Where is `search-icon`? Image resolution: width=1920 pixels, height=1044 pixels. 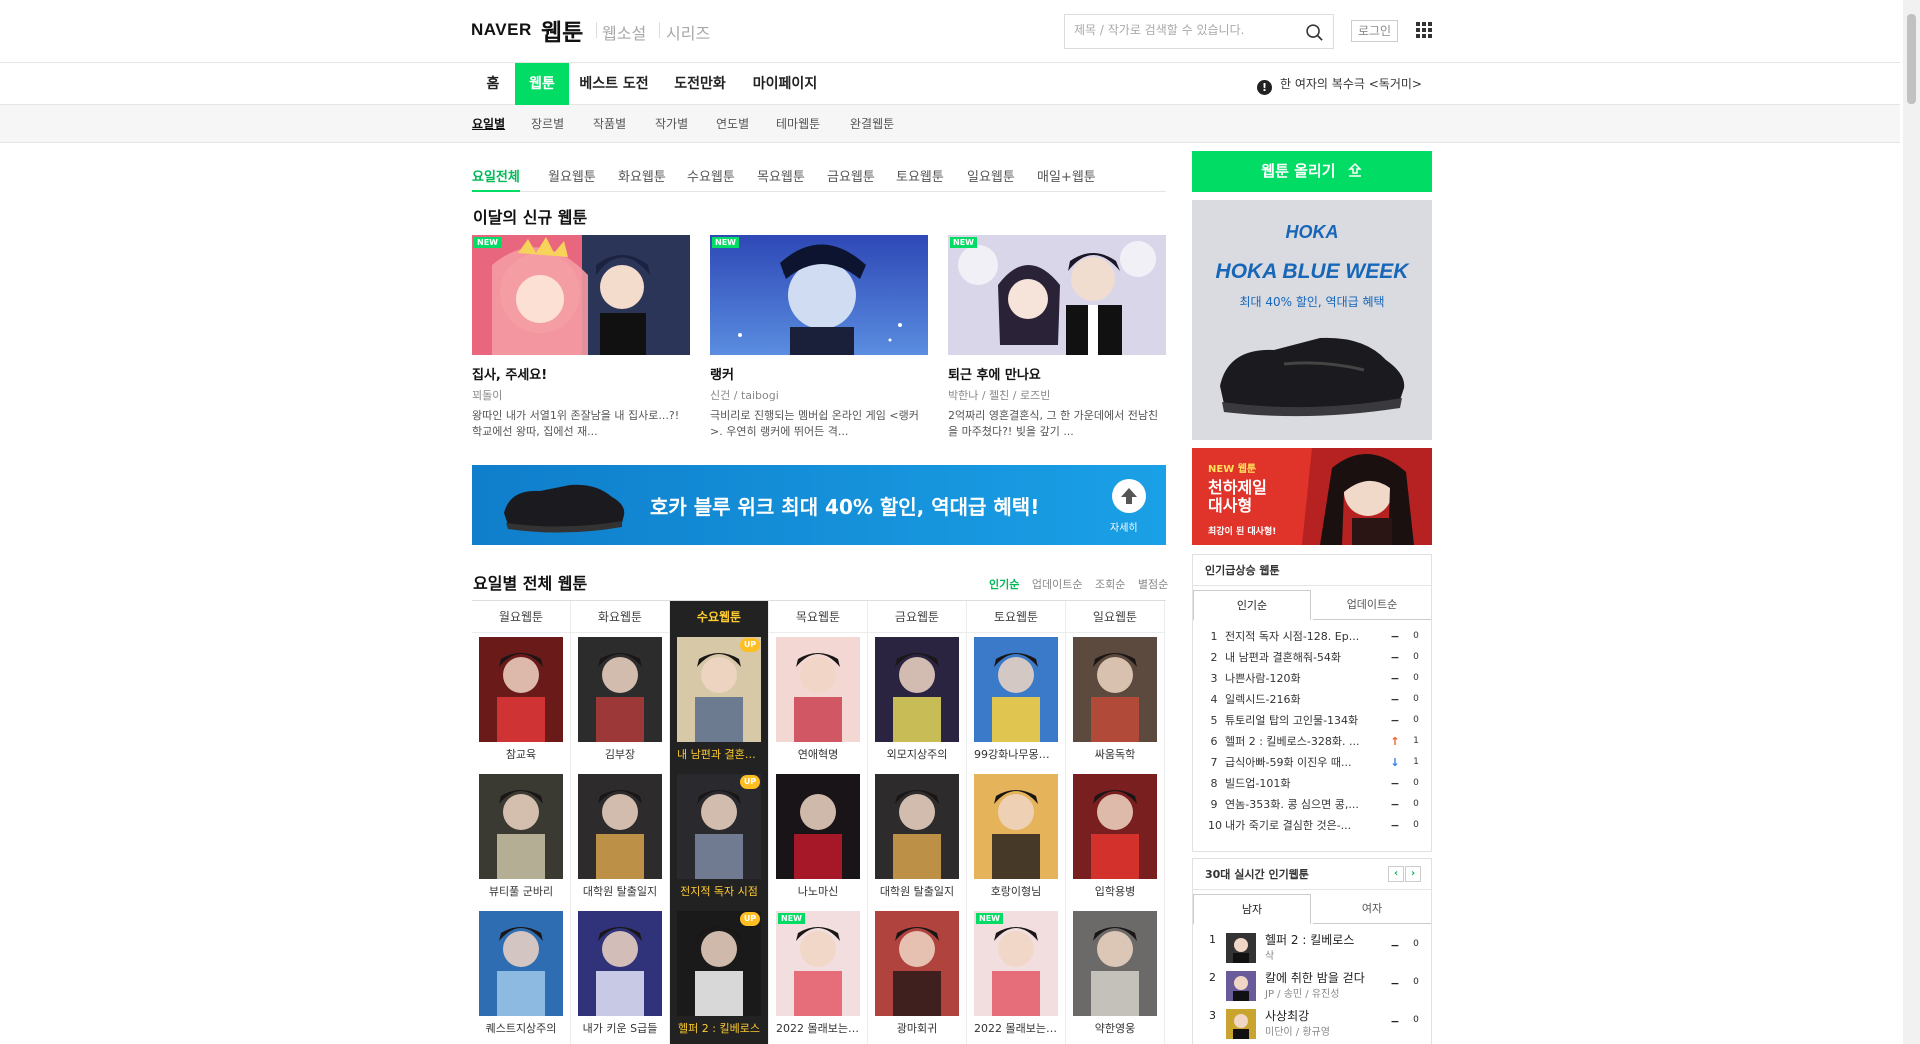
search-icon is located at coordinates (1314, 32).